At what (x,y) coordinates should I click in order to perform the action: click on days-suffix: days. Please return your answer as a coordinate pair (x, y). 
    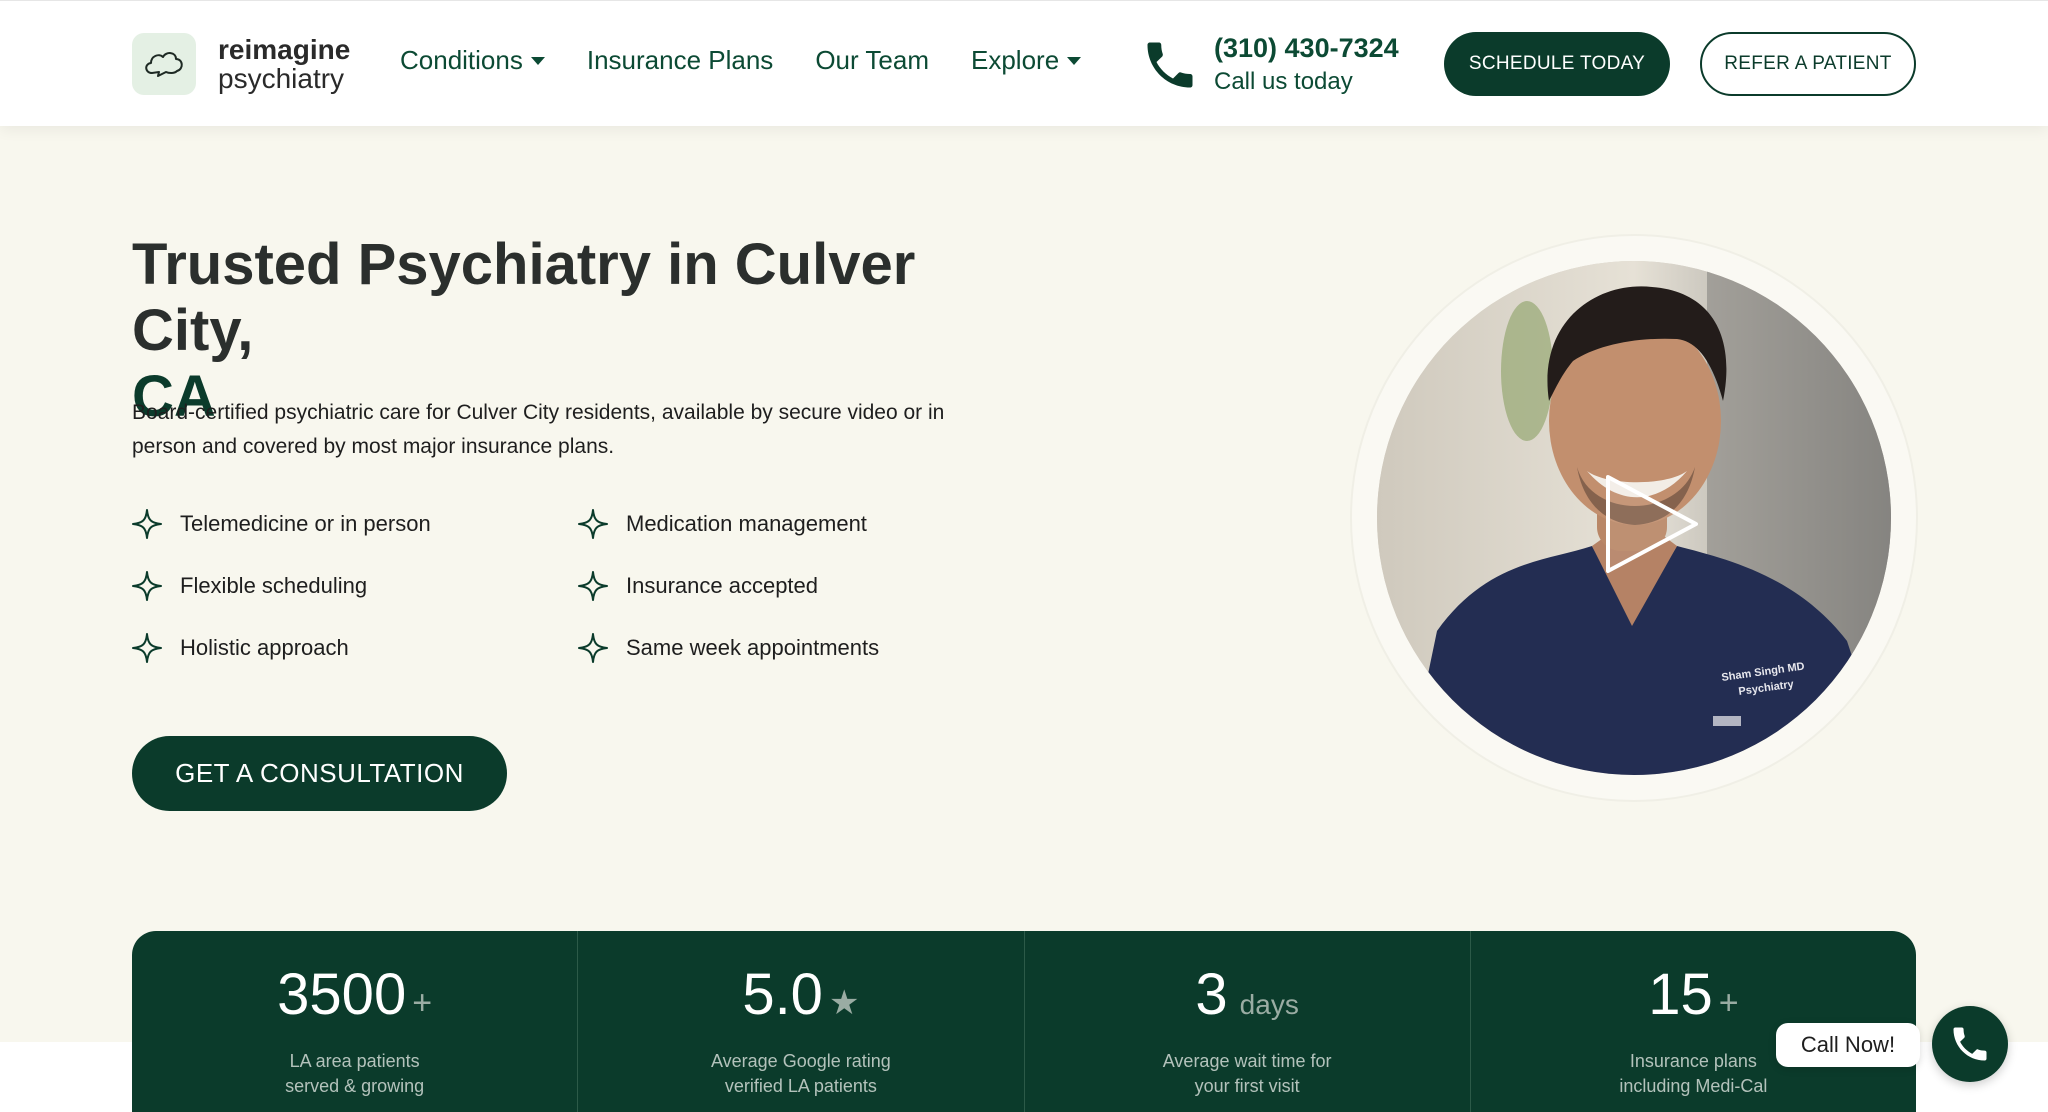
    Looking at the image, I should click on (1269, 1004).